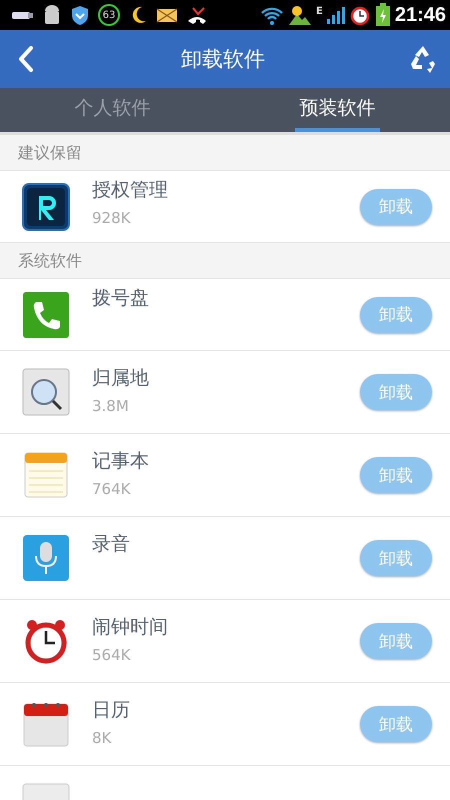  What do you see at coordinates (121, 461) in the screenshot?
I see `app-name: 记事本` at bounding box center [121, 461].